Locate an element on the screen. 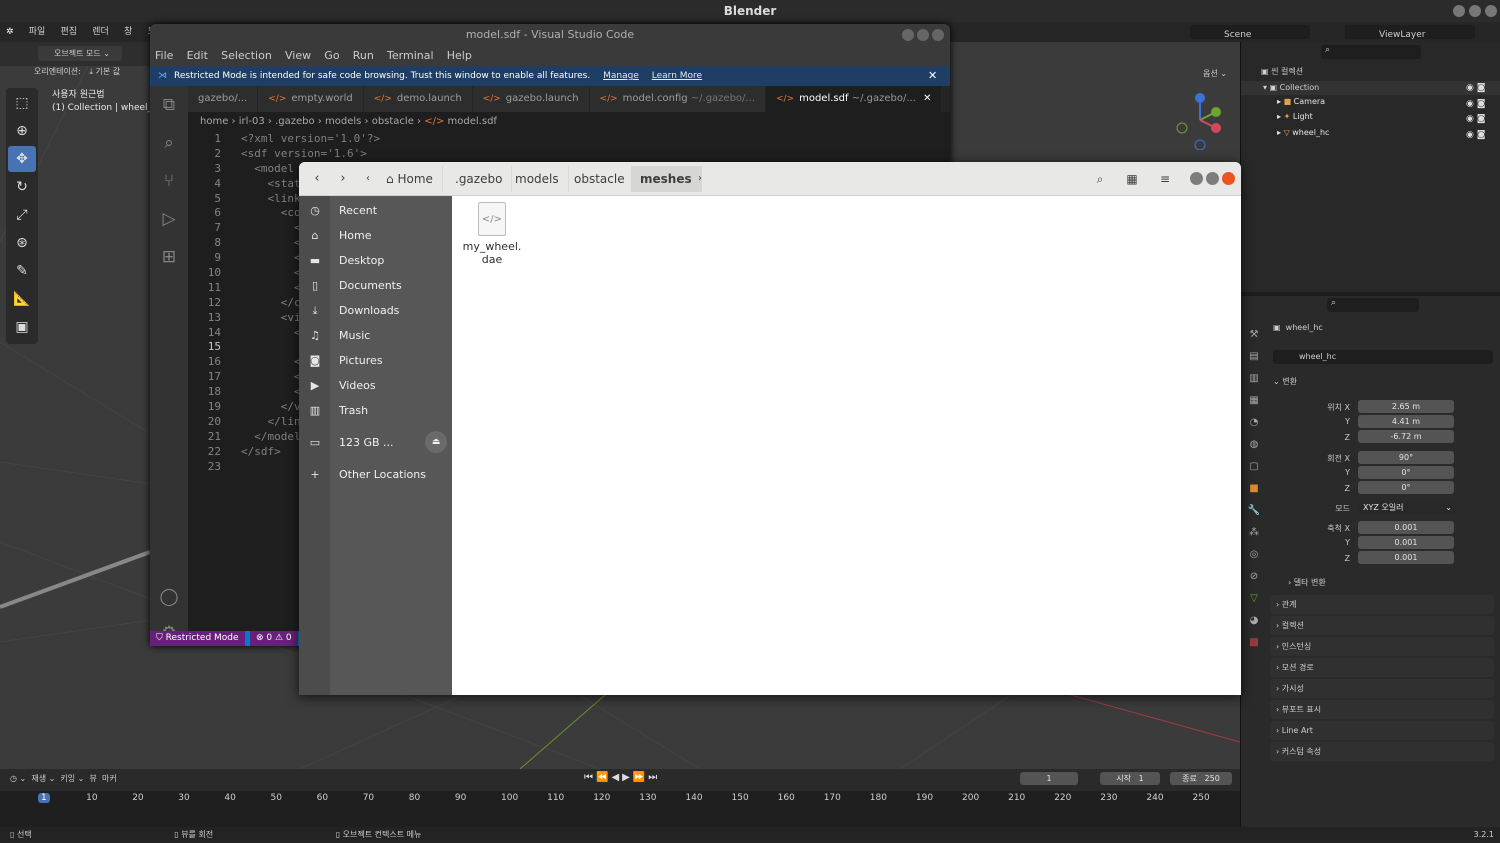 The width and height of the screenshot is (1500, 843). particles-tab-icon: ⁂ is located at coordinates (1254, 533).